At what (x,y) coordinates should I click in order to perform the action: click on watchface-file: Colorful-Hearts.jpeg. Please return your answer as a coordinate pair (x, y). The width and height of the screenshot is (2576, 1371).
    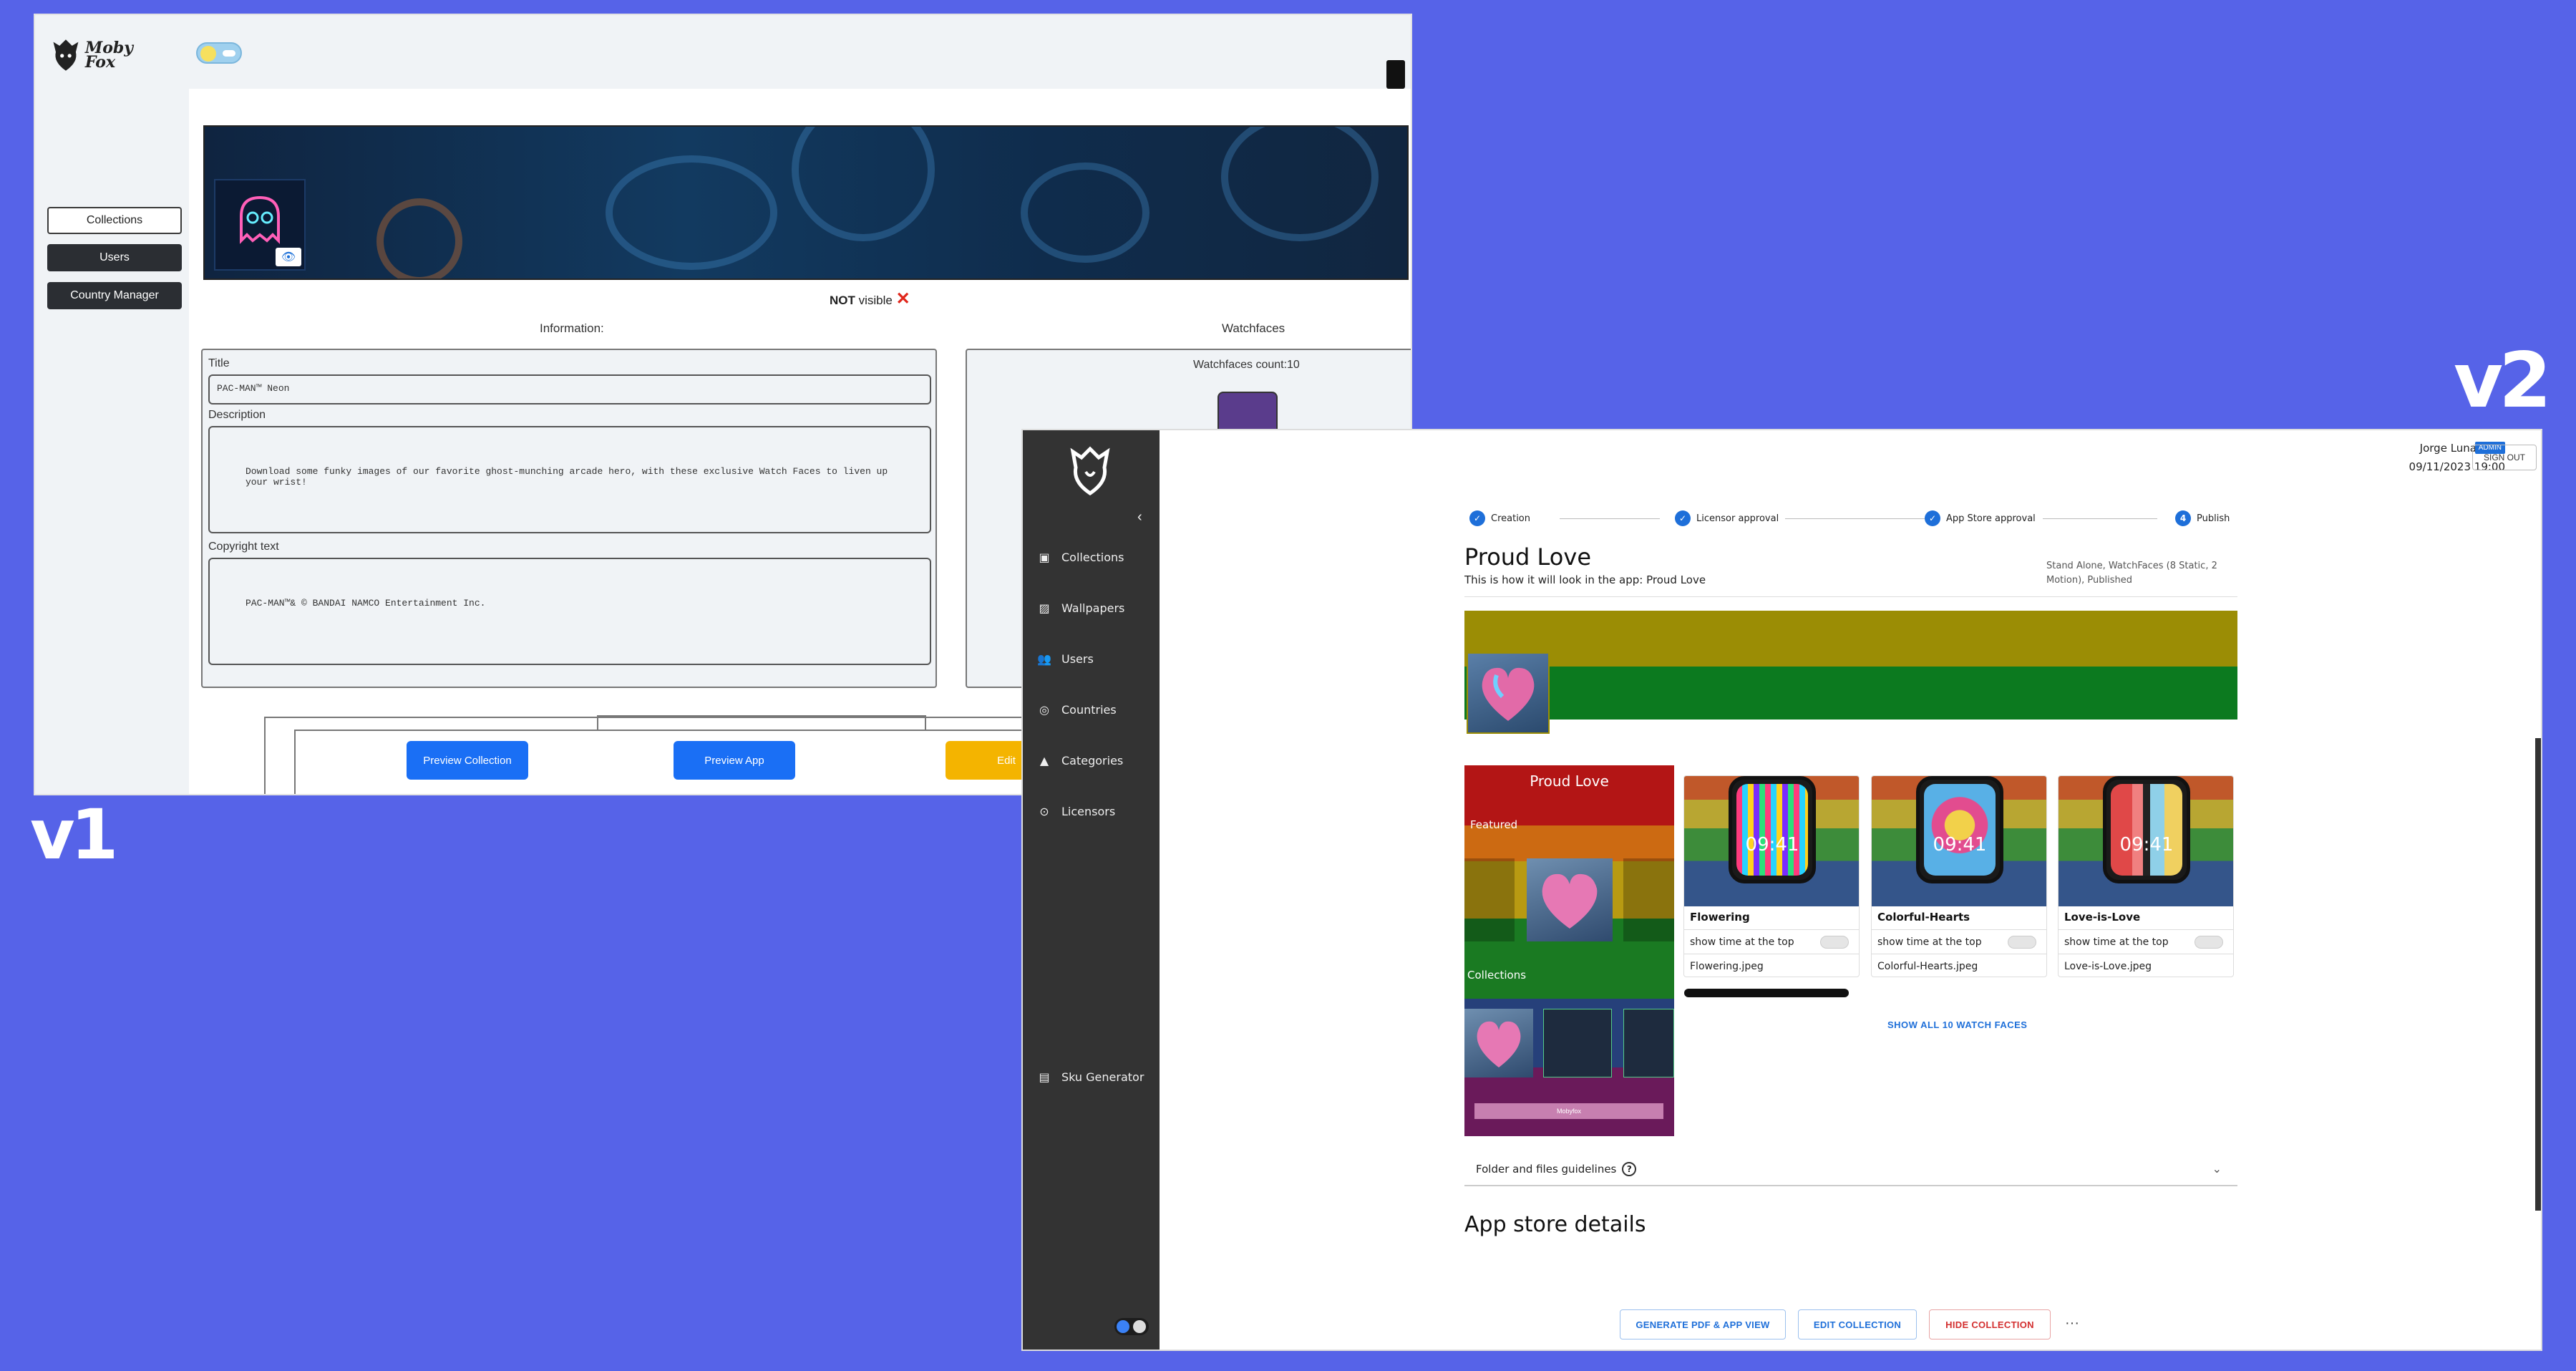
    Looking at the image, I should click on (1959, 965).